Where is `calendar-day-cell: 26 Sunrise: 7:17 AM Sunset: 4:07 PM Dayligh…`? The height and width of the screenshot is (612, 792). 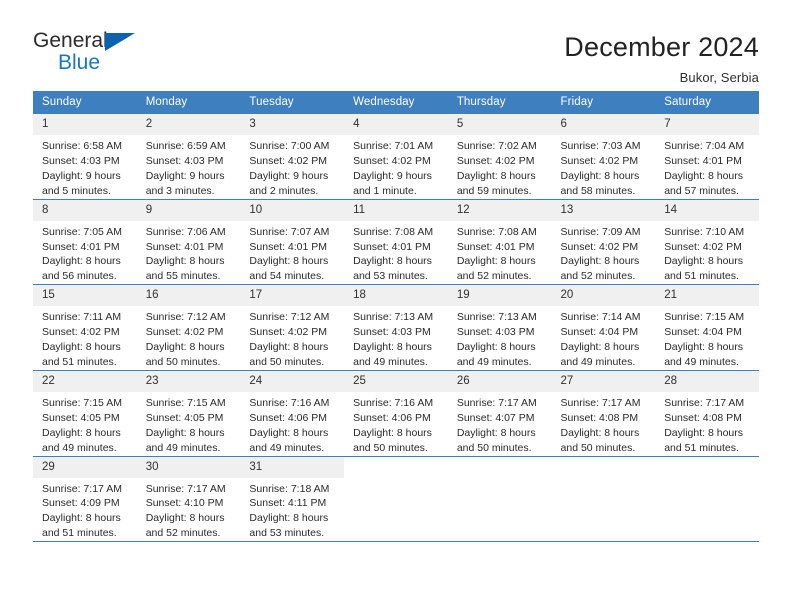 calendar-day-cell: 26 Sunrise: 7:17 AM Sunset: 4:07 PM Dayligh… is located at coordinates (499, 412).